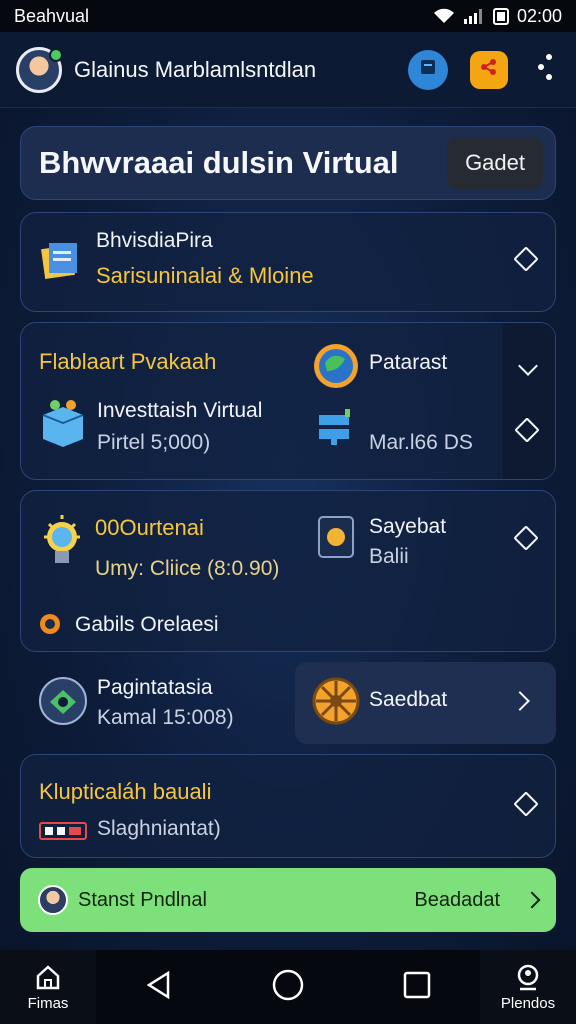  What do you see at coordinates (408, 699) in the screenshot?
I see `row4-button-label: Saedbat` at bounding box center [408, 699].